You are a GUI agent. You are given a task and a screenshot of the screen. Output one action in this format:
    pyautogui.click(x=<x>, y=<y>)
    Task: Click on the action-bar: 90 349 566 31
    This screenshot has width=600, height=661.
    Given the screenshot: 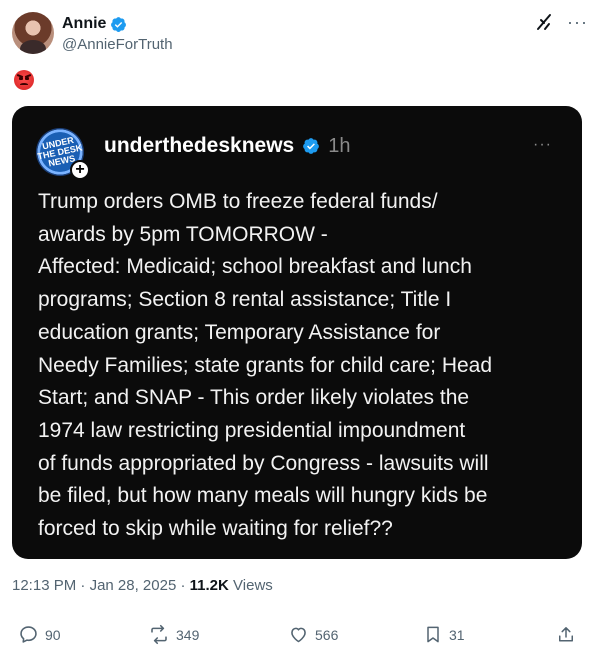 What is the action you would take?
    pyautogui.click(x=299, y=636)
    